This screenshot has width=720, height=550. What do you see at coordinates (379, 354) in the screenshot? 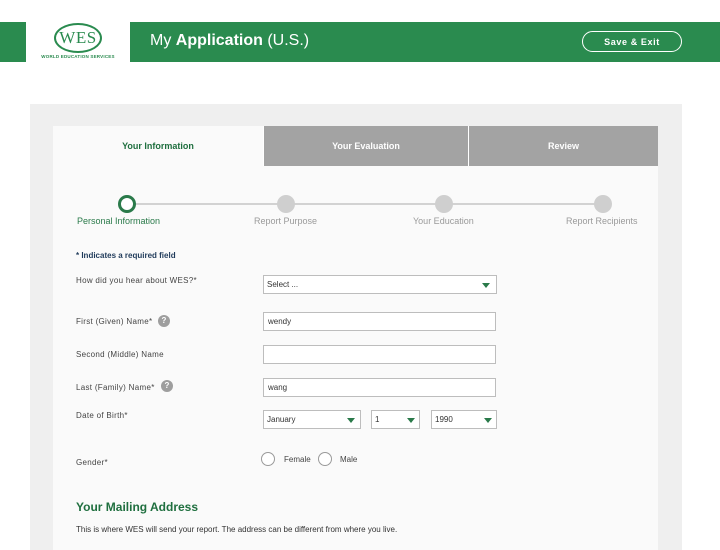
I see `middle-name-input` at bounding box center [379, 354].